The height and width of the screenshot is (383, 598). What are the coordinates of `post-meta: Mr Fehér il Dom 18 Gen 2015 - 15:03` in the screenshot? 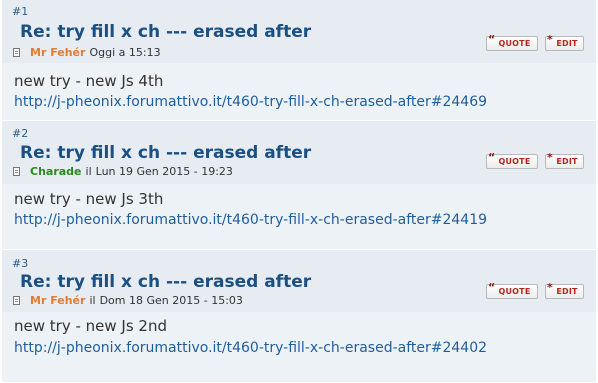 It's located at (128, 300).